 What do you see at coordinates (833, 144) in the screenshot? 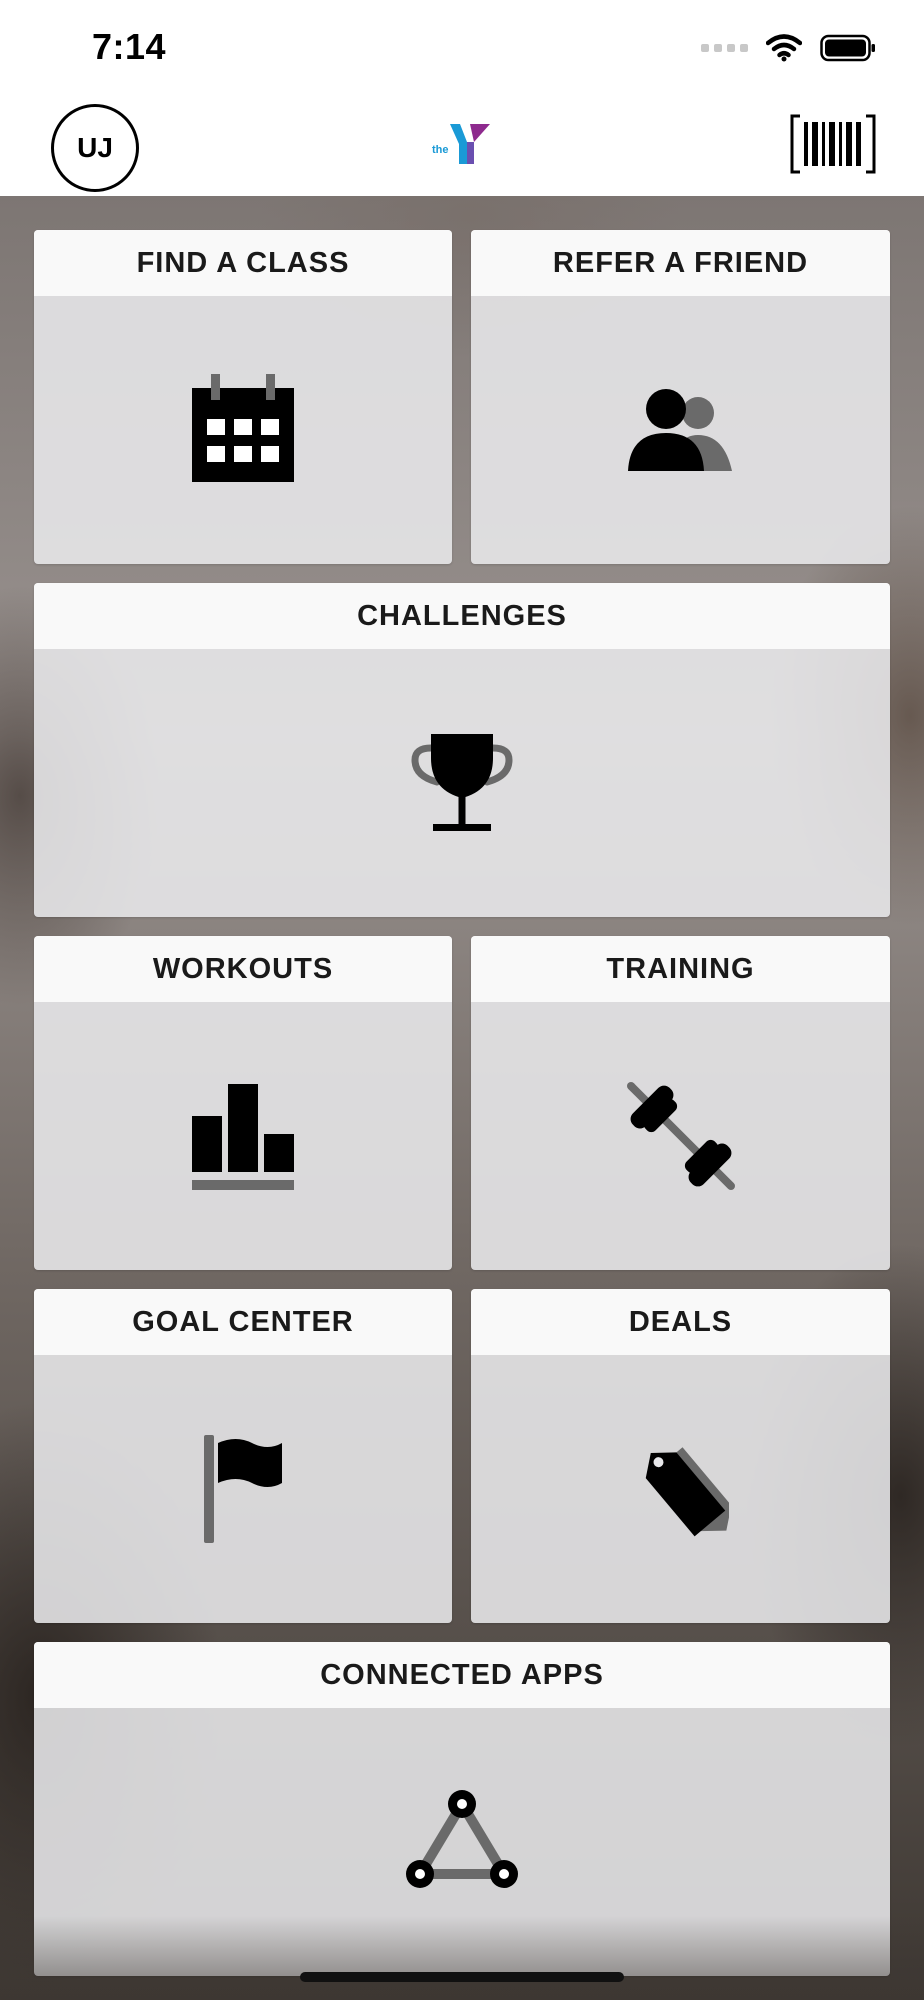
I see `barcode-icon` at bounding box center [833, 144].